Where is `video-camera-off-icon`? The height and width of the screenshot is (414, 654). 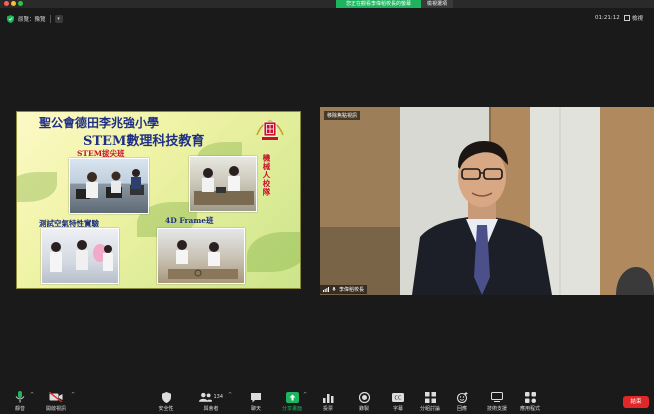
video-camera-off-icon is located at coordinates (56, 397).